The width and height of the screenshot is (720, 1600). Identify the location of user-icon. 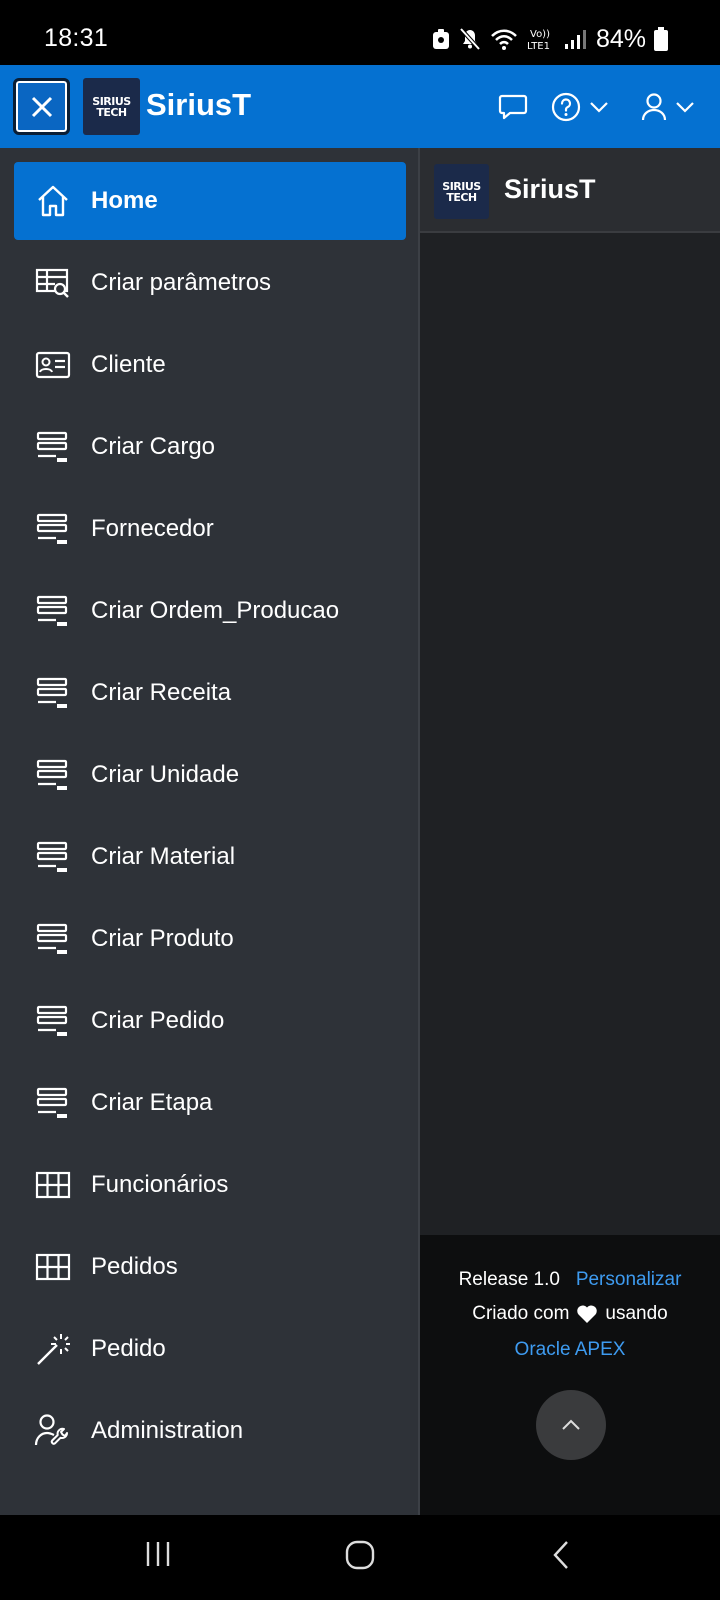
(654, 107).